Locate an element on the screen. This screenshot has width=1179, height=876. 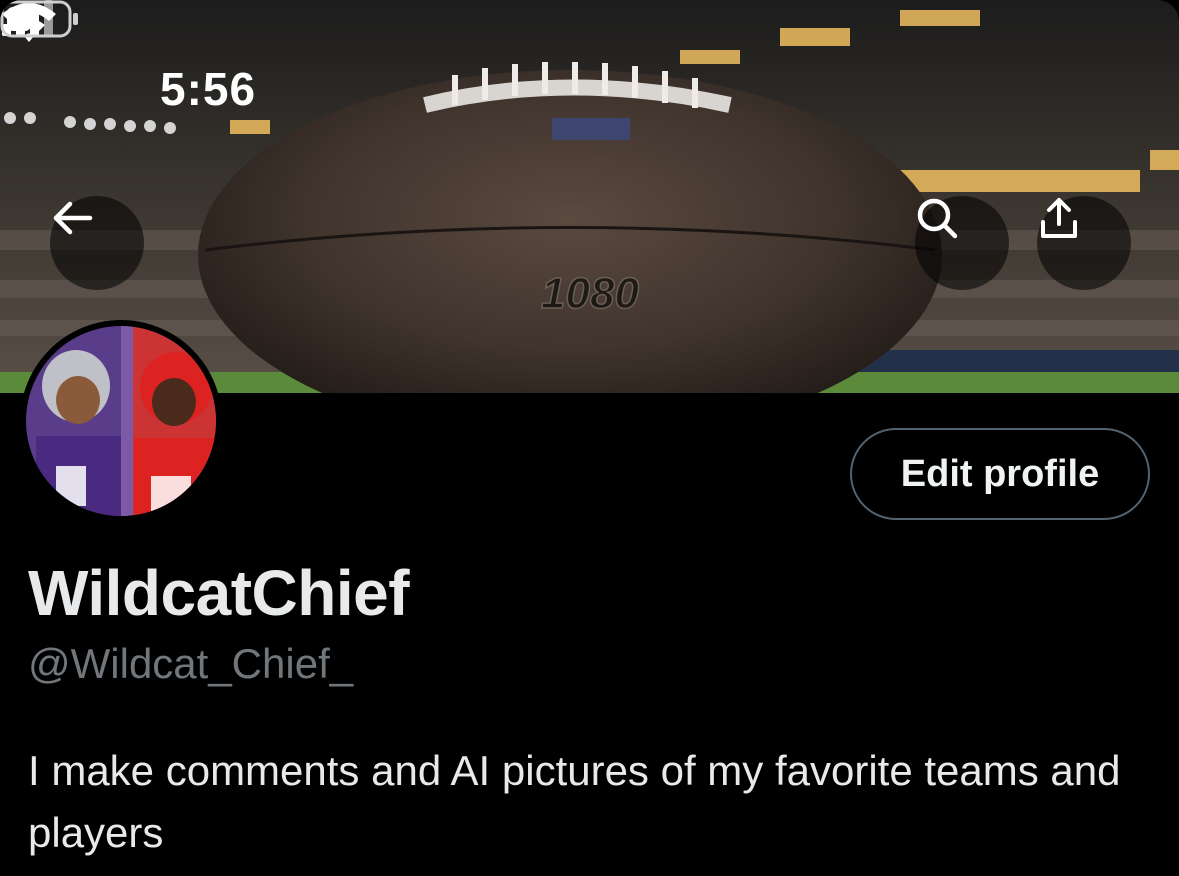
battery-icon is located at coordinates (39, 19).